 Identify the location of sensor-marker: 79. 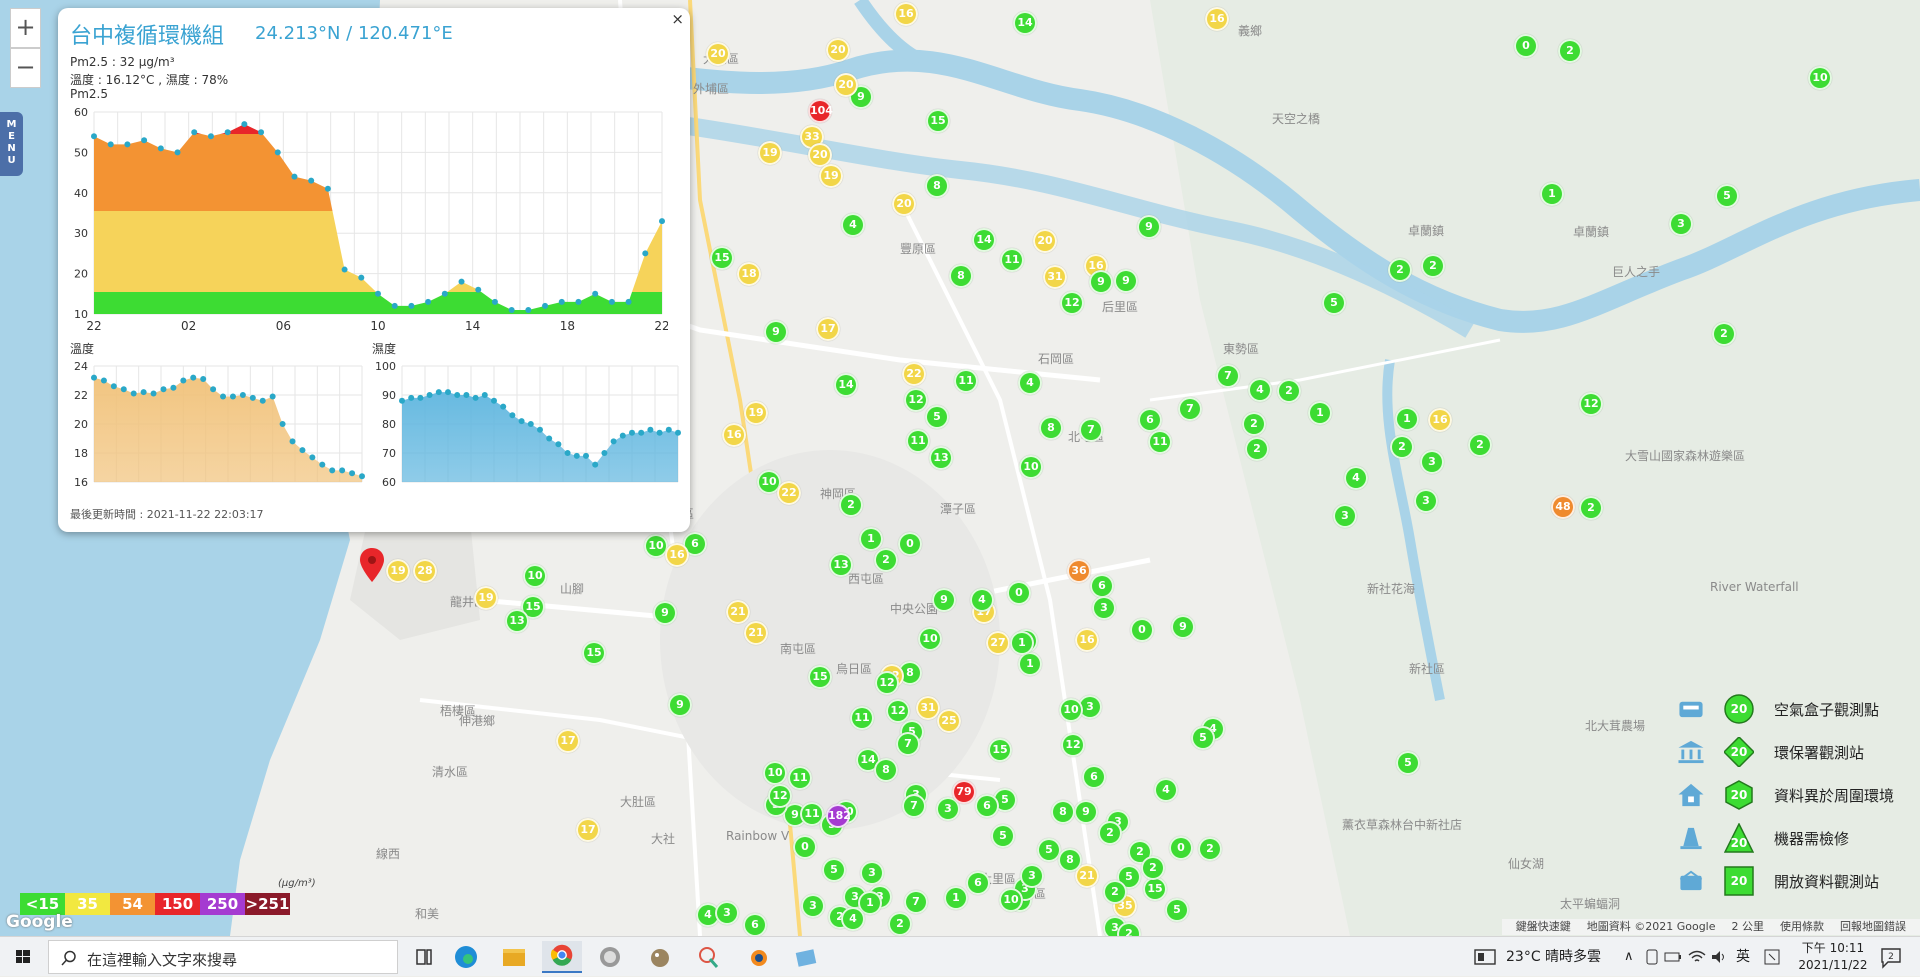
(964, 792).